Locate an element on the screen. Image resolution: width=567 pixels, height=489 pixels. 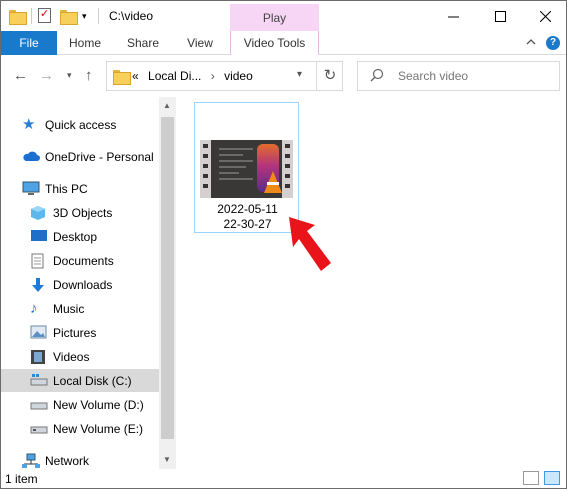
properties-icon is located at coordinates (46, 15).